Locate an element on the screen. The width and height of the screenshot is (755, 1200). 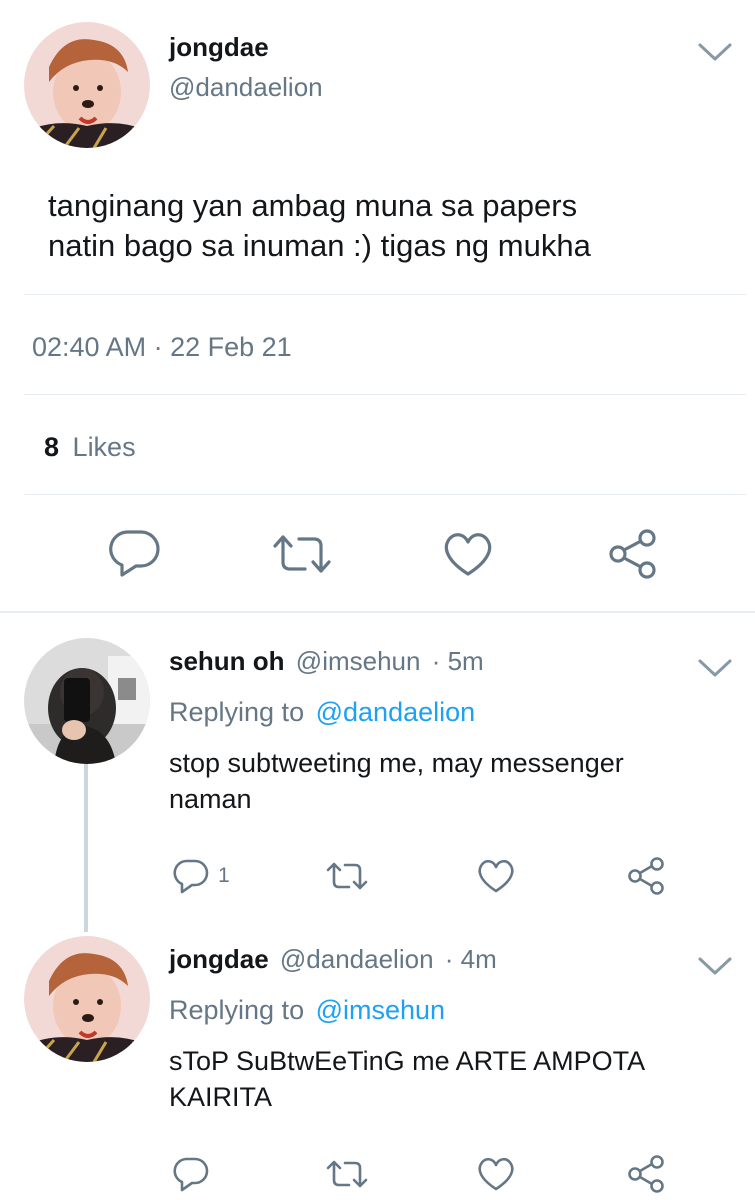
likes-count: 8 is located at coordinates (52, 447).